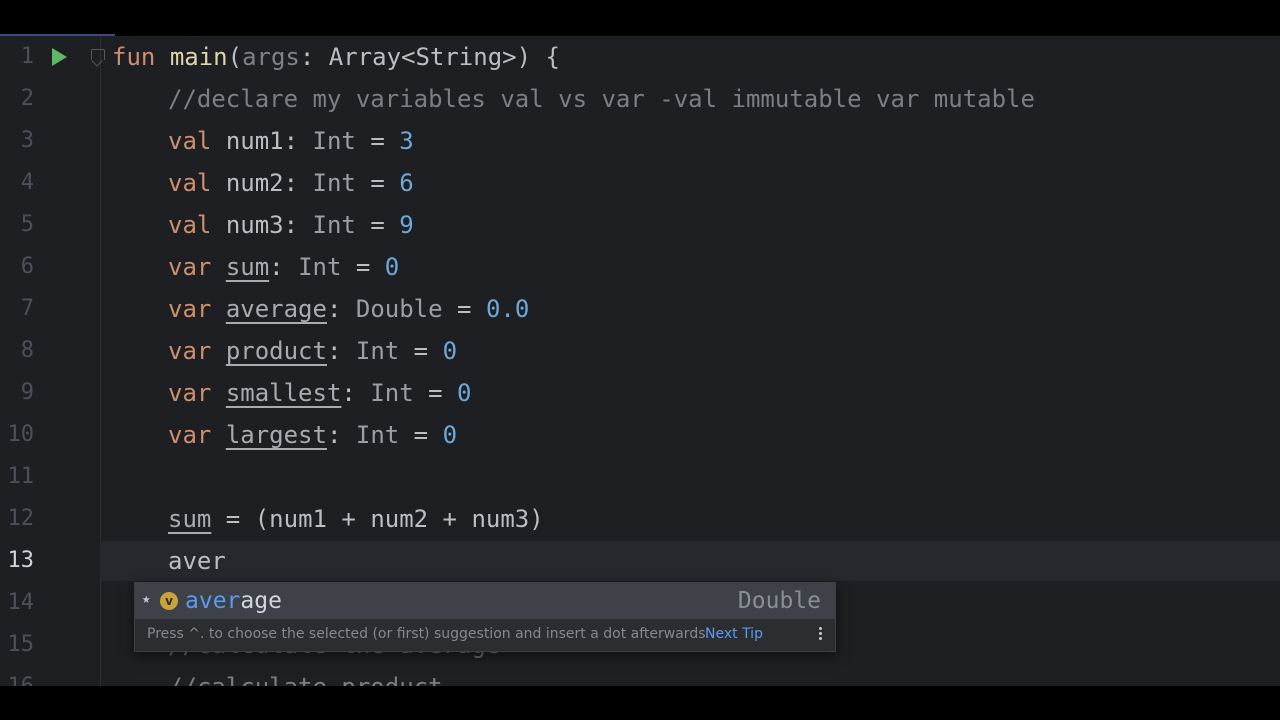 The image size is (1280, 720). Describe the element at coordinates (21, 602) in the screenshot. I see `line-number: 14` at that location.